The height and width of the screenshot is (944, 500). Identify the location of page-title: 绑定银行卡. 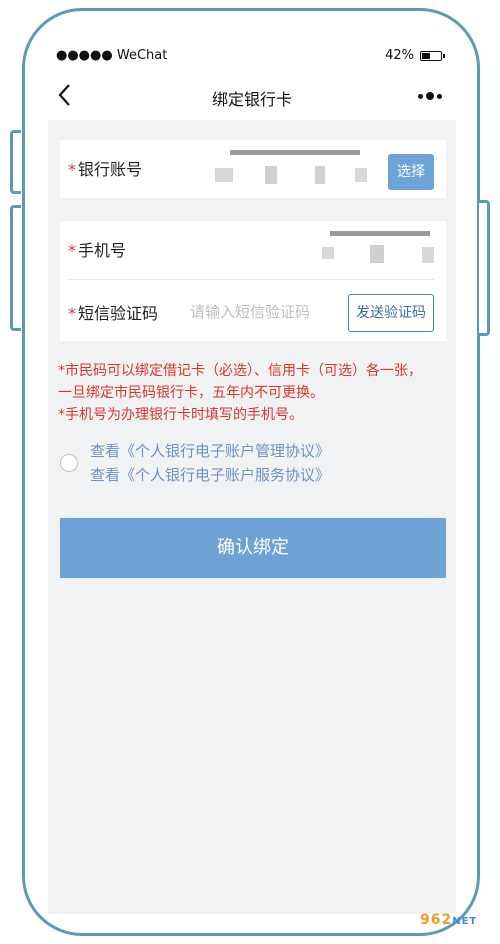
(251, 99).